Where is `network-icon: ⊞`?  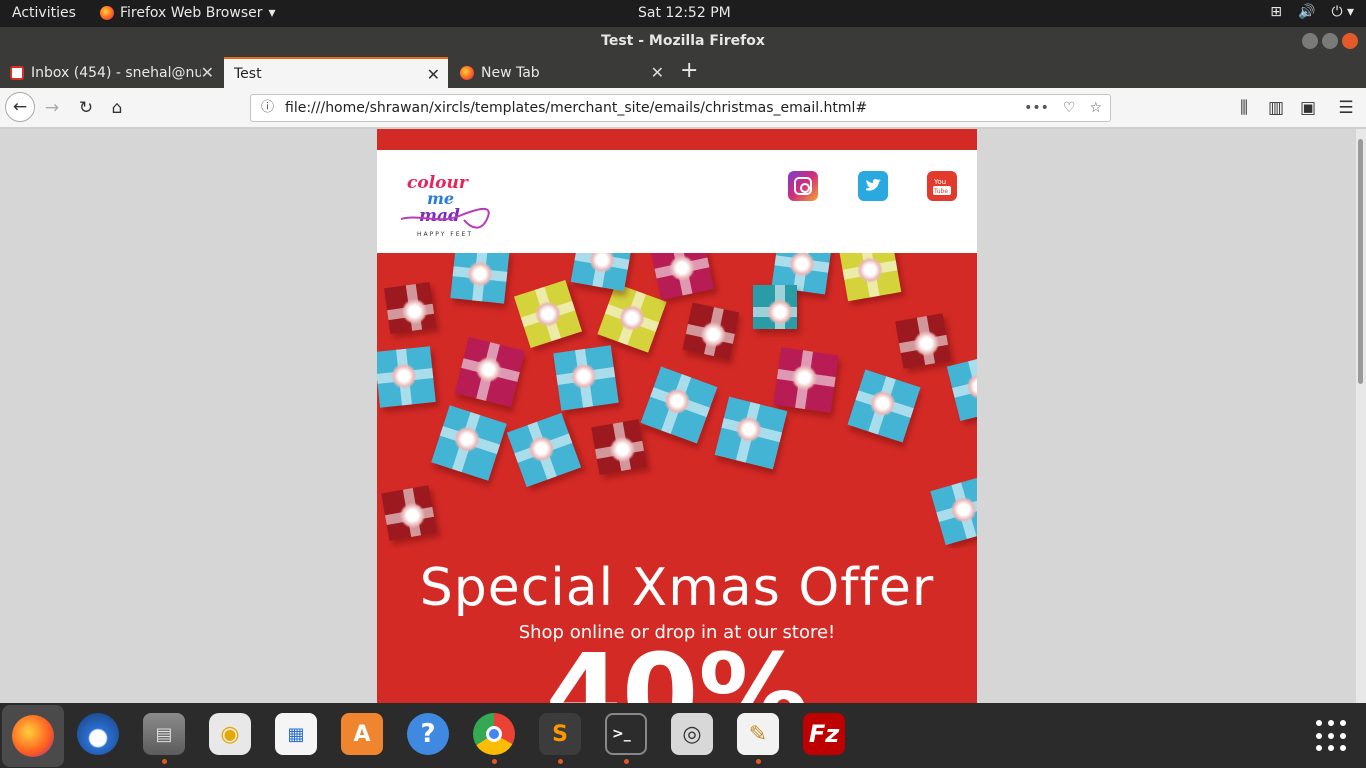
network-icon: ⊞ is located at coordinates (1276, 12).